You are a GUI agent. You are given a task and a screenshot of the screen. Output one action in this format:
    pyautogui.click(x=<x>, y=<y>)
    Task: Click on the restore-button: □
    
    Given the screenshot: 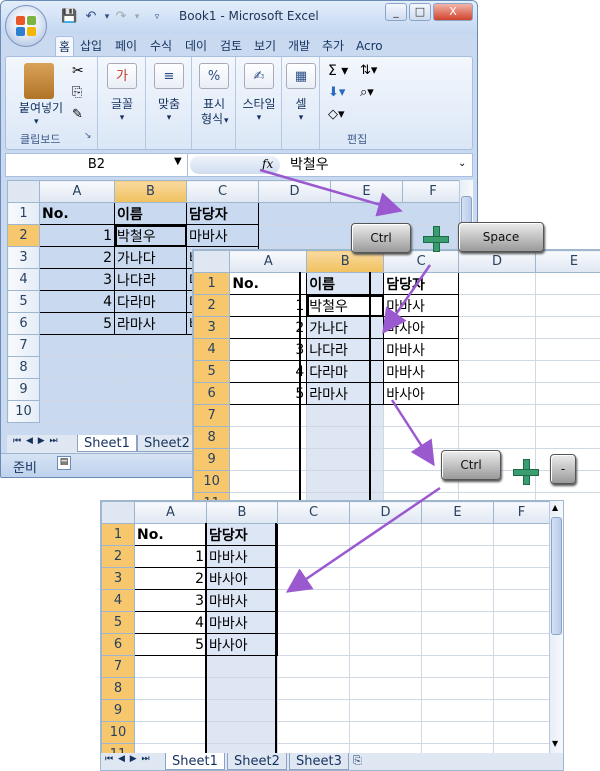 What is the action you would take?
    pyautogui.click(x=420, y=12)
    